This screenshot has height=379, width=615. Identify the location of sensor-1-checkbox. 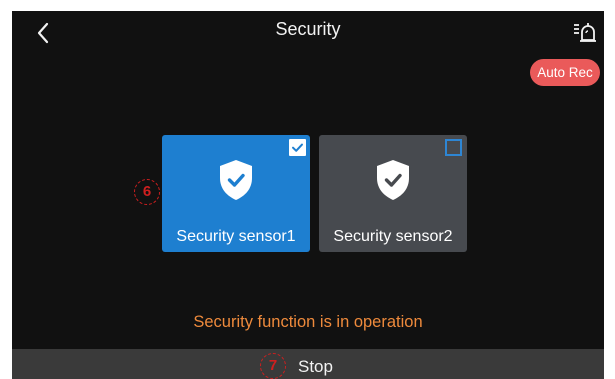
(297, 147).